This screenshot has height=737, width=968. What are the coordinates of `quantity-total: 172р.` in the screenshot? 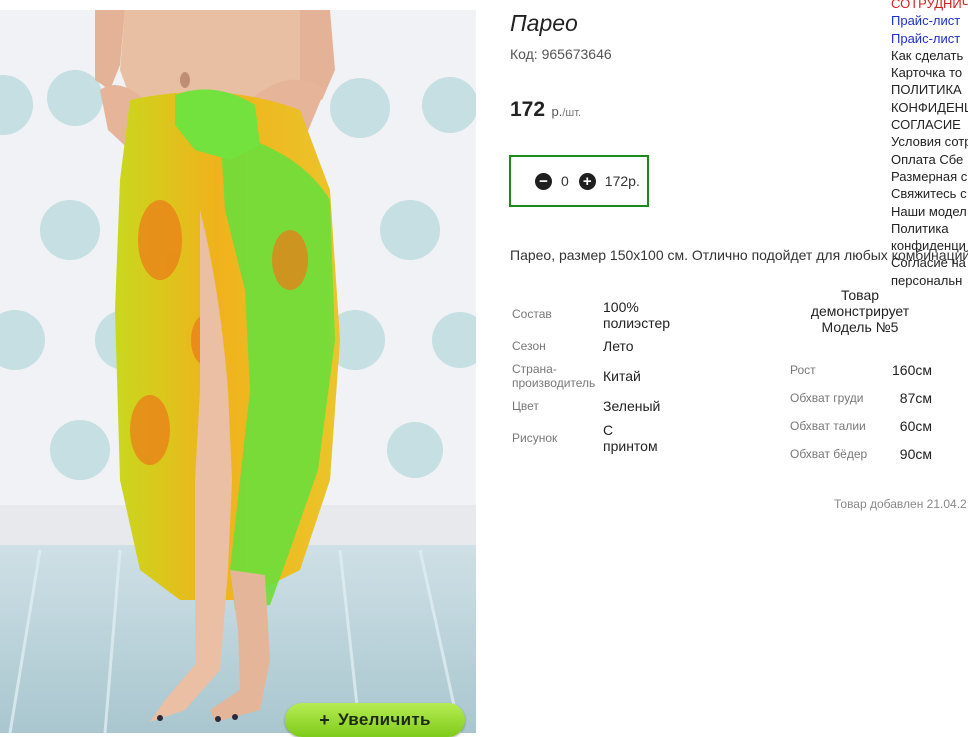 It's located at (622, 181).